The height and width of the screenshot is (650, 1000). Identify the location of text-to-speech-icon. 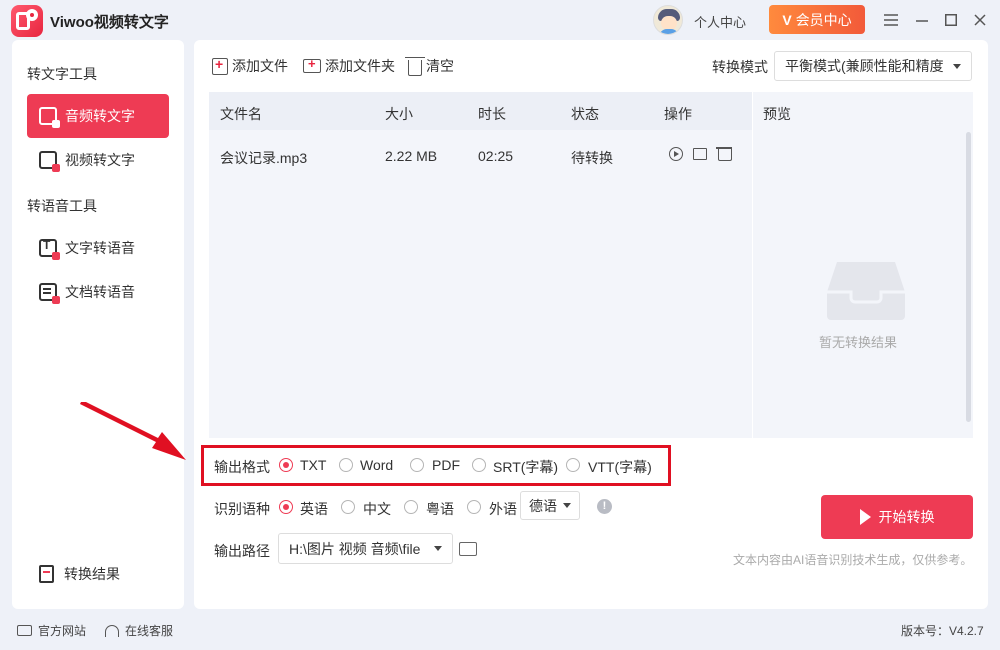
(49, 249).